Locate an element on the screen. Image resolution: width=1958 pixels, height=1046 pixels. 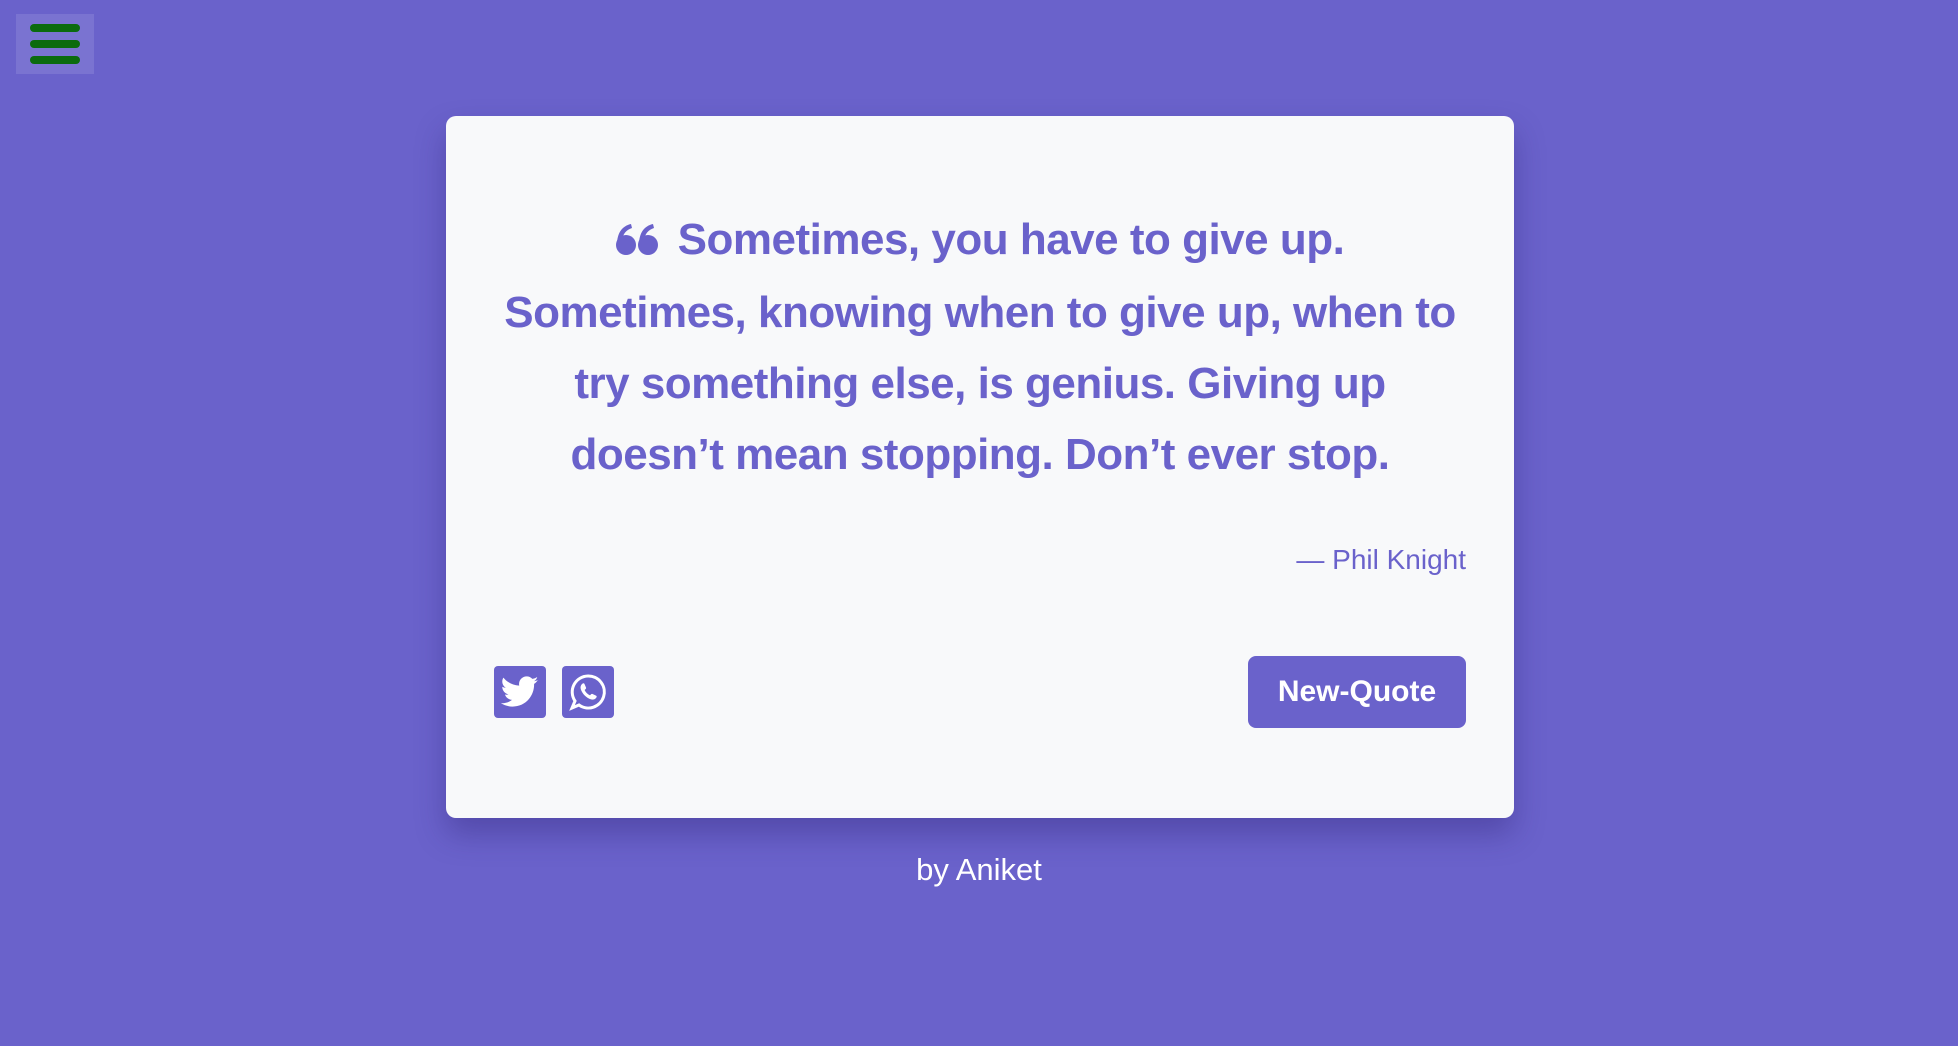
footer-credit: by Aniket is located at coordinates (979, 869).